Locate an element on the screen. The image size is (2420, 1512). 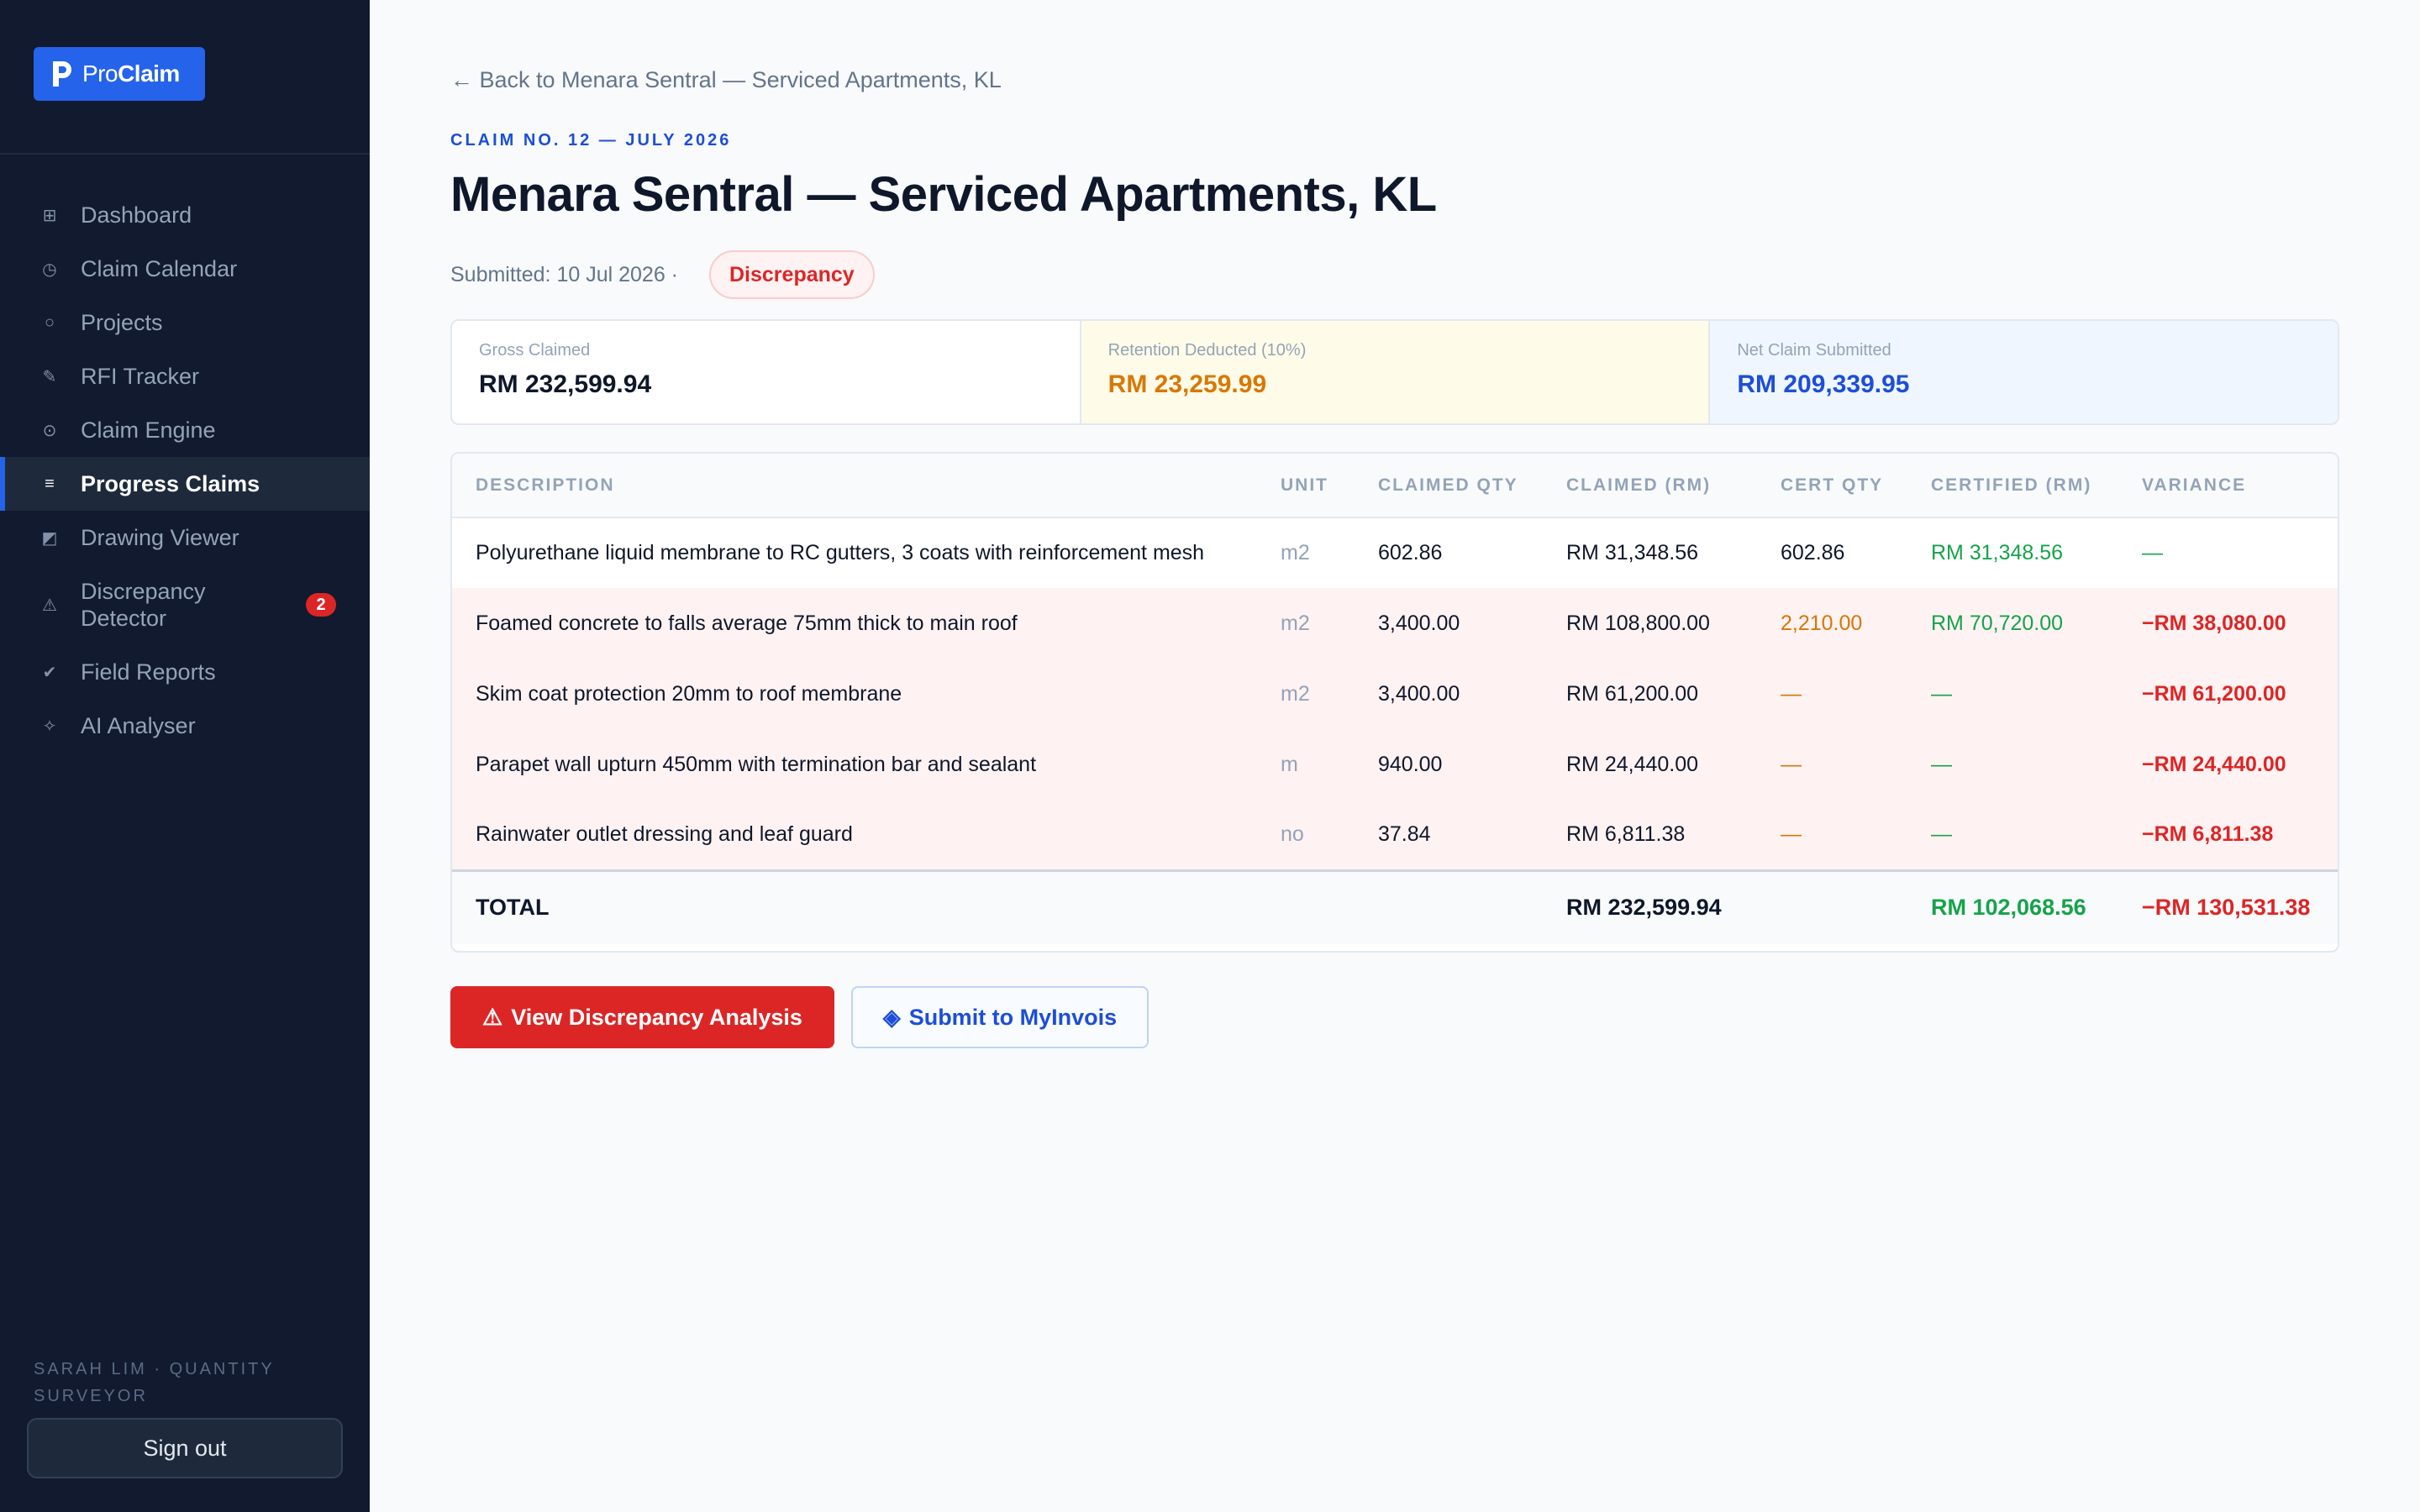
cell-unit: no is located at coordinates (1306, 835).